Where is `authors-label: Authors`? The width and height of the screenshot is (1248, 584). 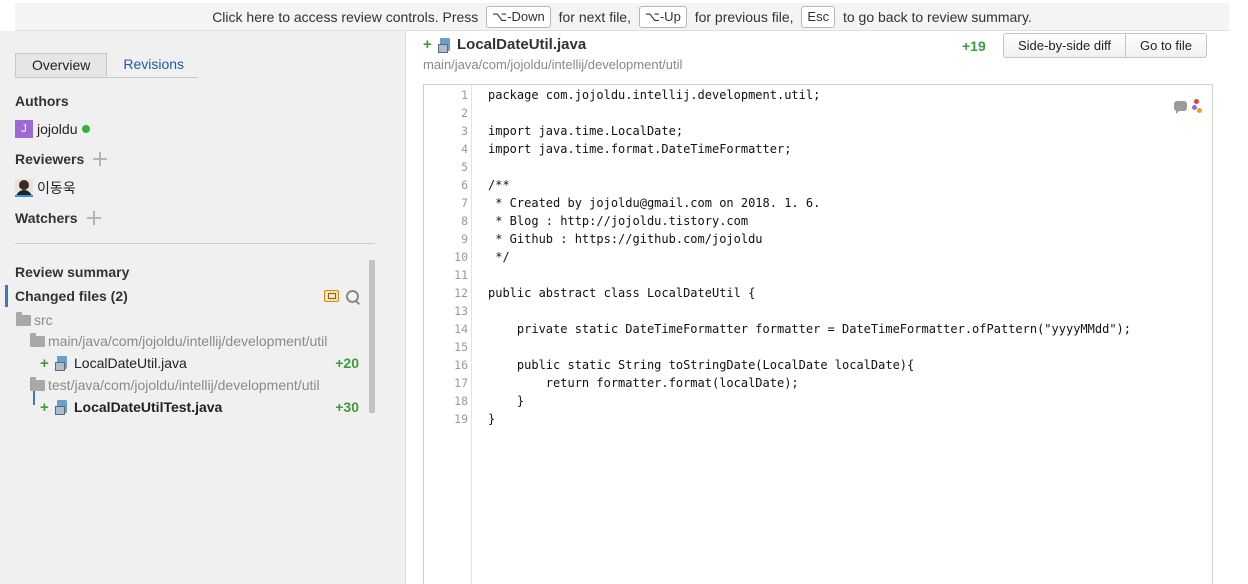
authors-label: Authors is located at coordinates (42, 101).